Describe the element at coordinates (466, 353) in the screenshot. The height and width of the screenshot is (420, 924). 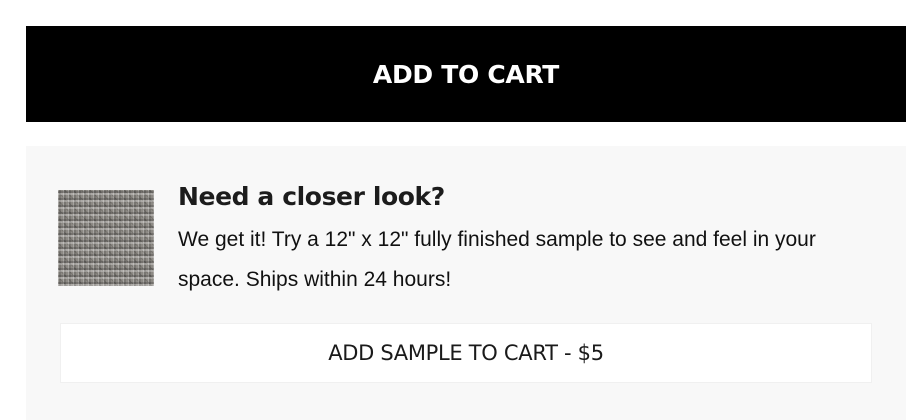
I see `add-sample-to-cart-button: ADD SAMPLE TO CART - $5` at that location.